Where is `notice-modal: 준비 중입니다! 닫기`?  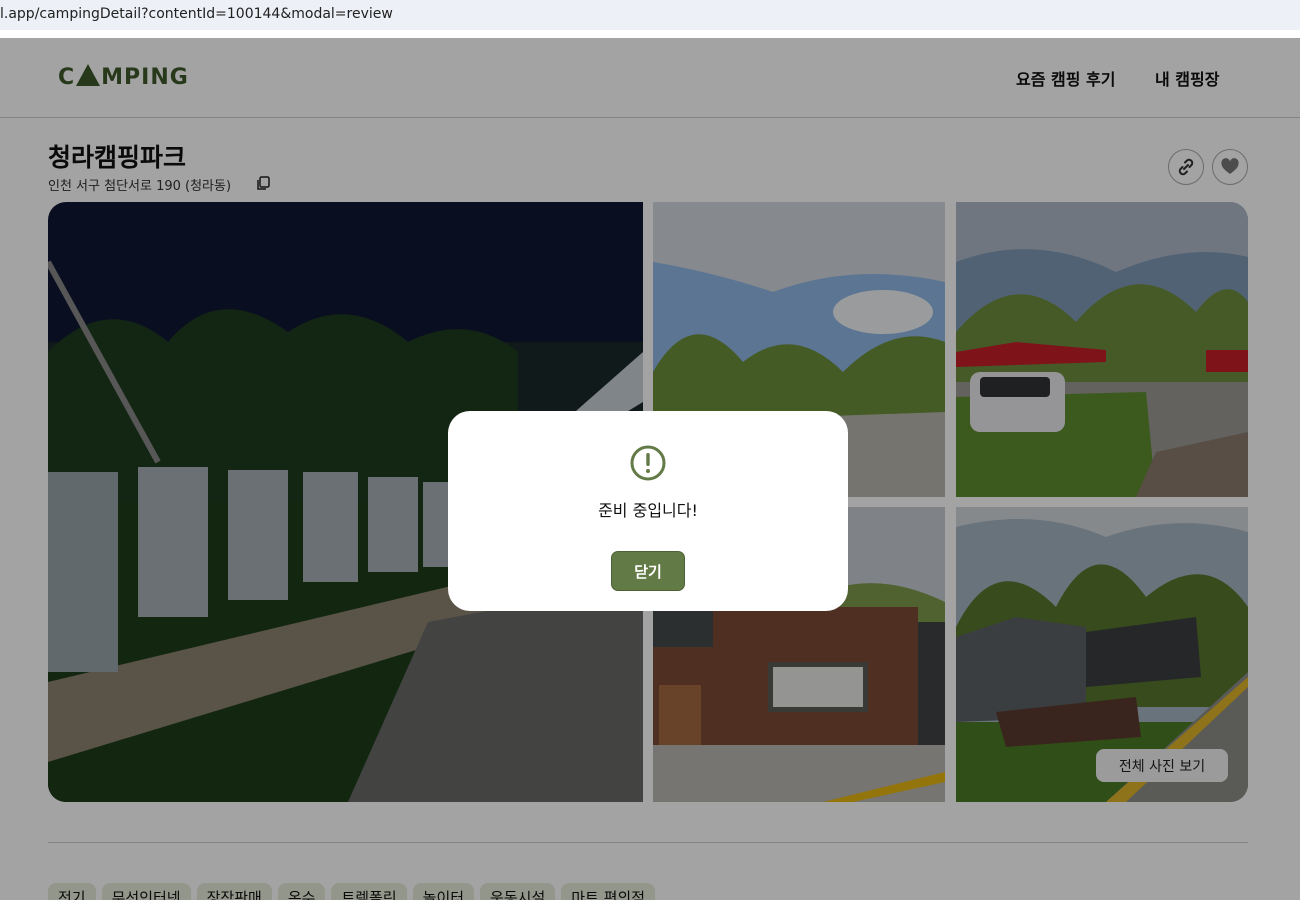 notice-modal: 준비 중입니다! 닫기 is located at coordinates (648, 511).